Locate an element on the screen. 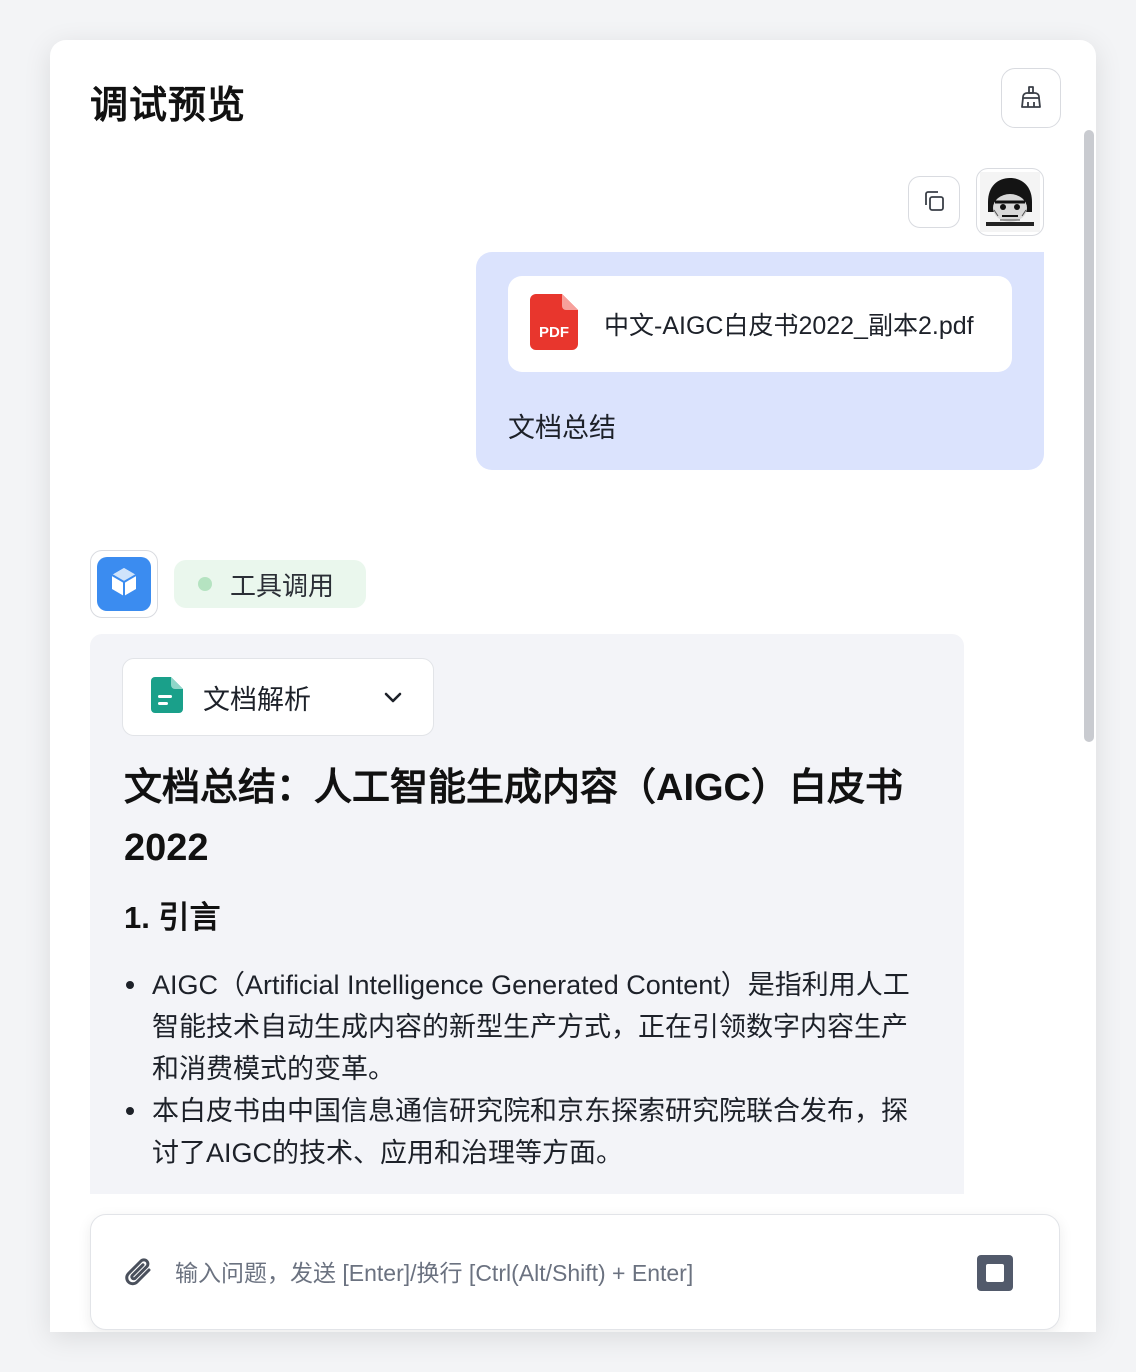  user-message-text: 文档总结 is located at coordinates (562, 428).